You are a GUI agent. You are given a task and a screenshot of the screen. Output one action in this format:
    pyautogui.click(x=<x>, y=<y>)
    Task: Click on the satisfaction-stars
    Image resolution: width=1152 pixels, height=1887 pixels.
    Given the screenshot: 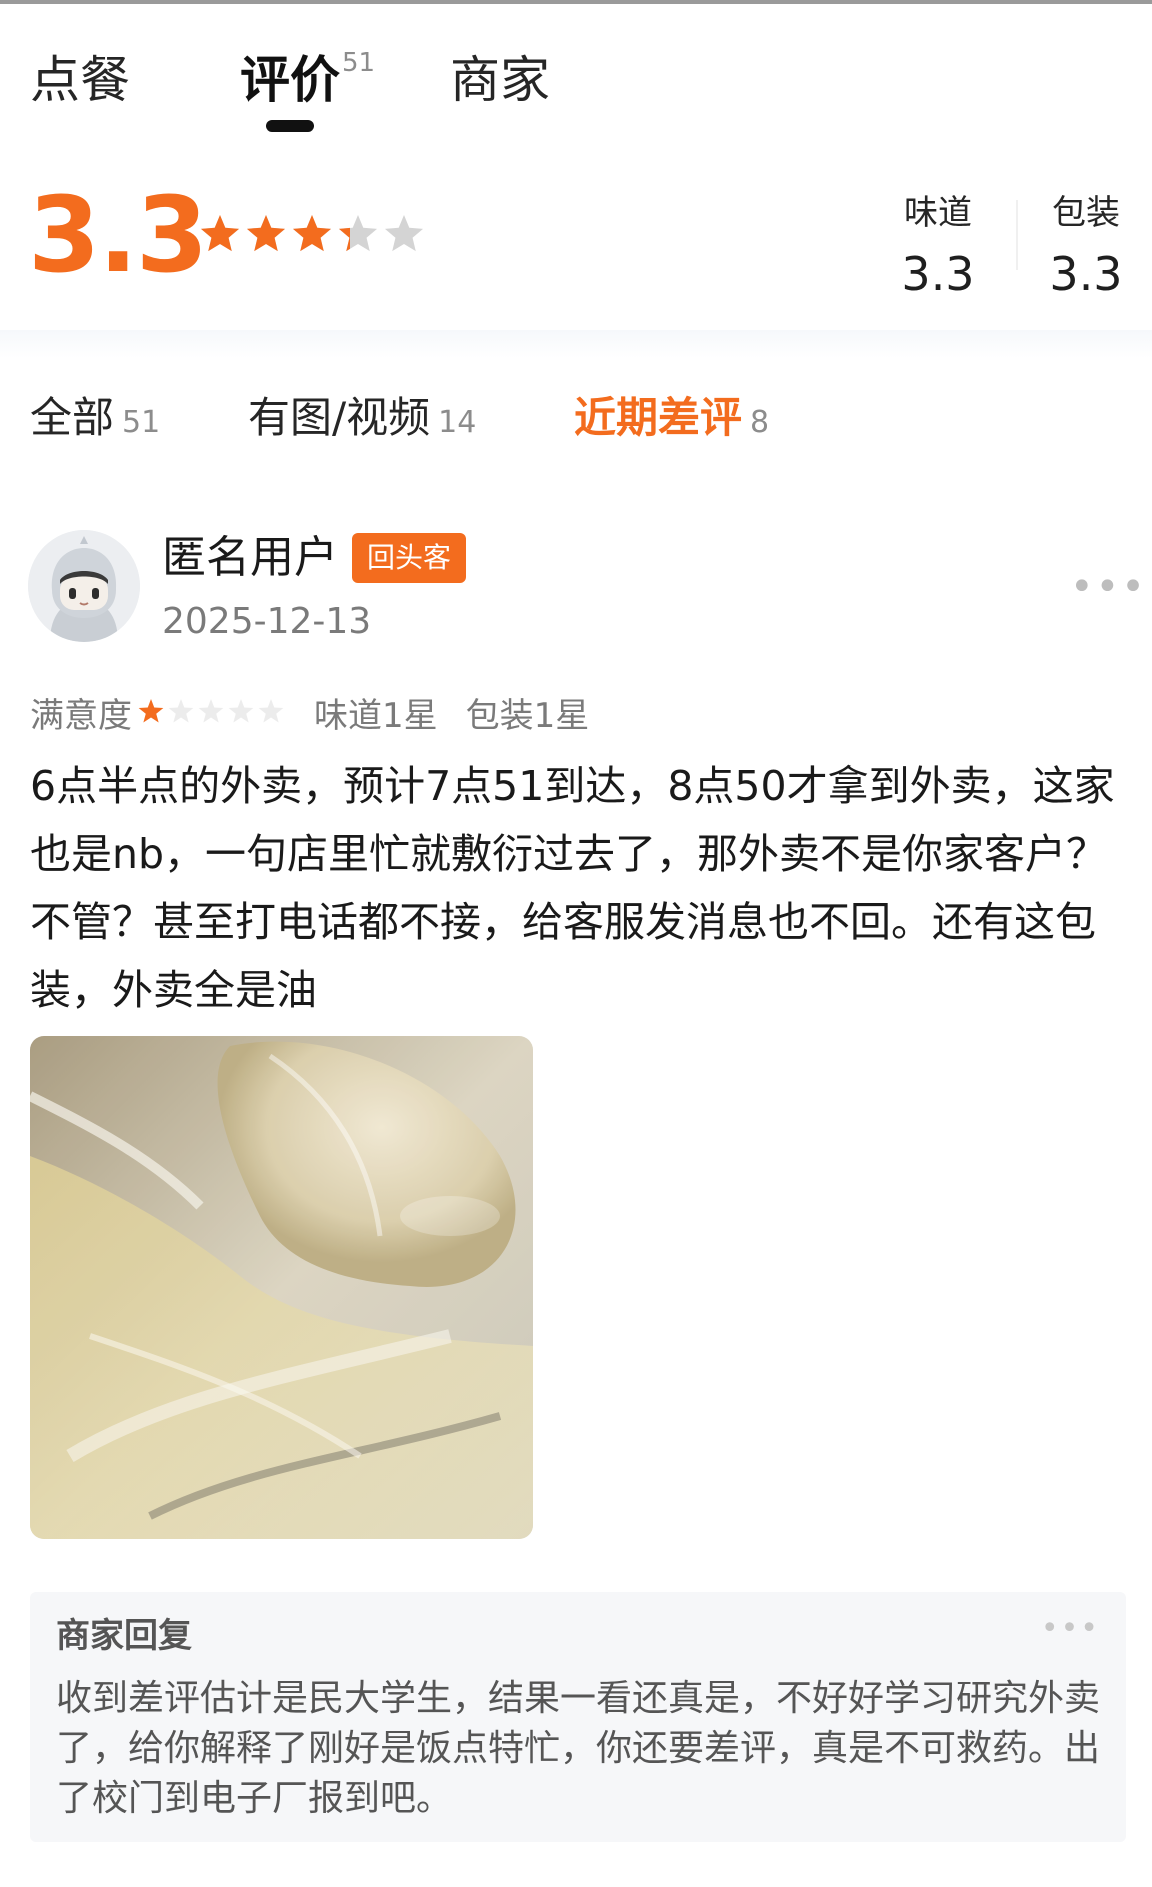 What is the action you would take?
    pyautogui.click(x=211, y=716)
    